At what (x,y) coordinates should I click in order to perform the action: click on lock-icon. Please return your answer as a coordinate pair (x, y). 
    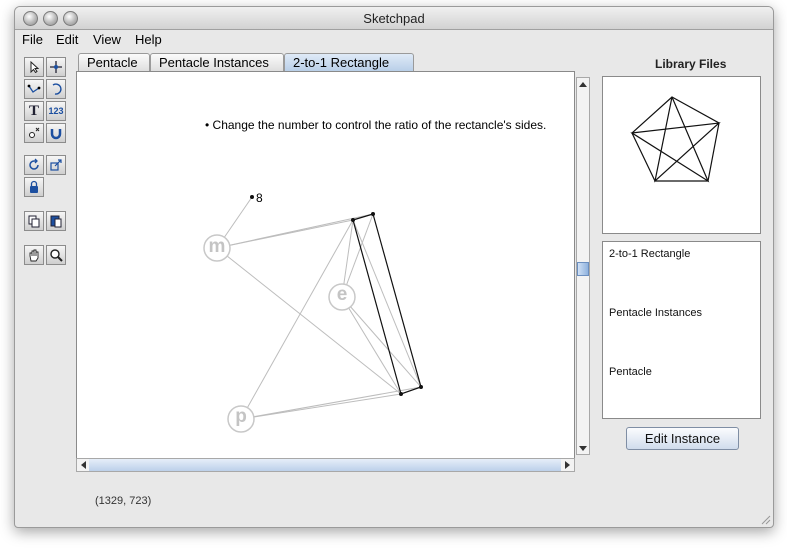
    Looking at the image, I should click on (34, 186).